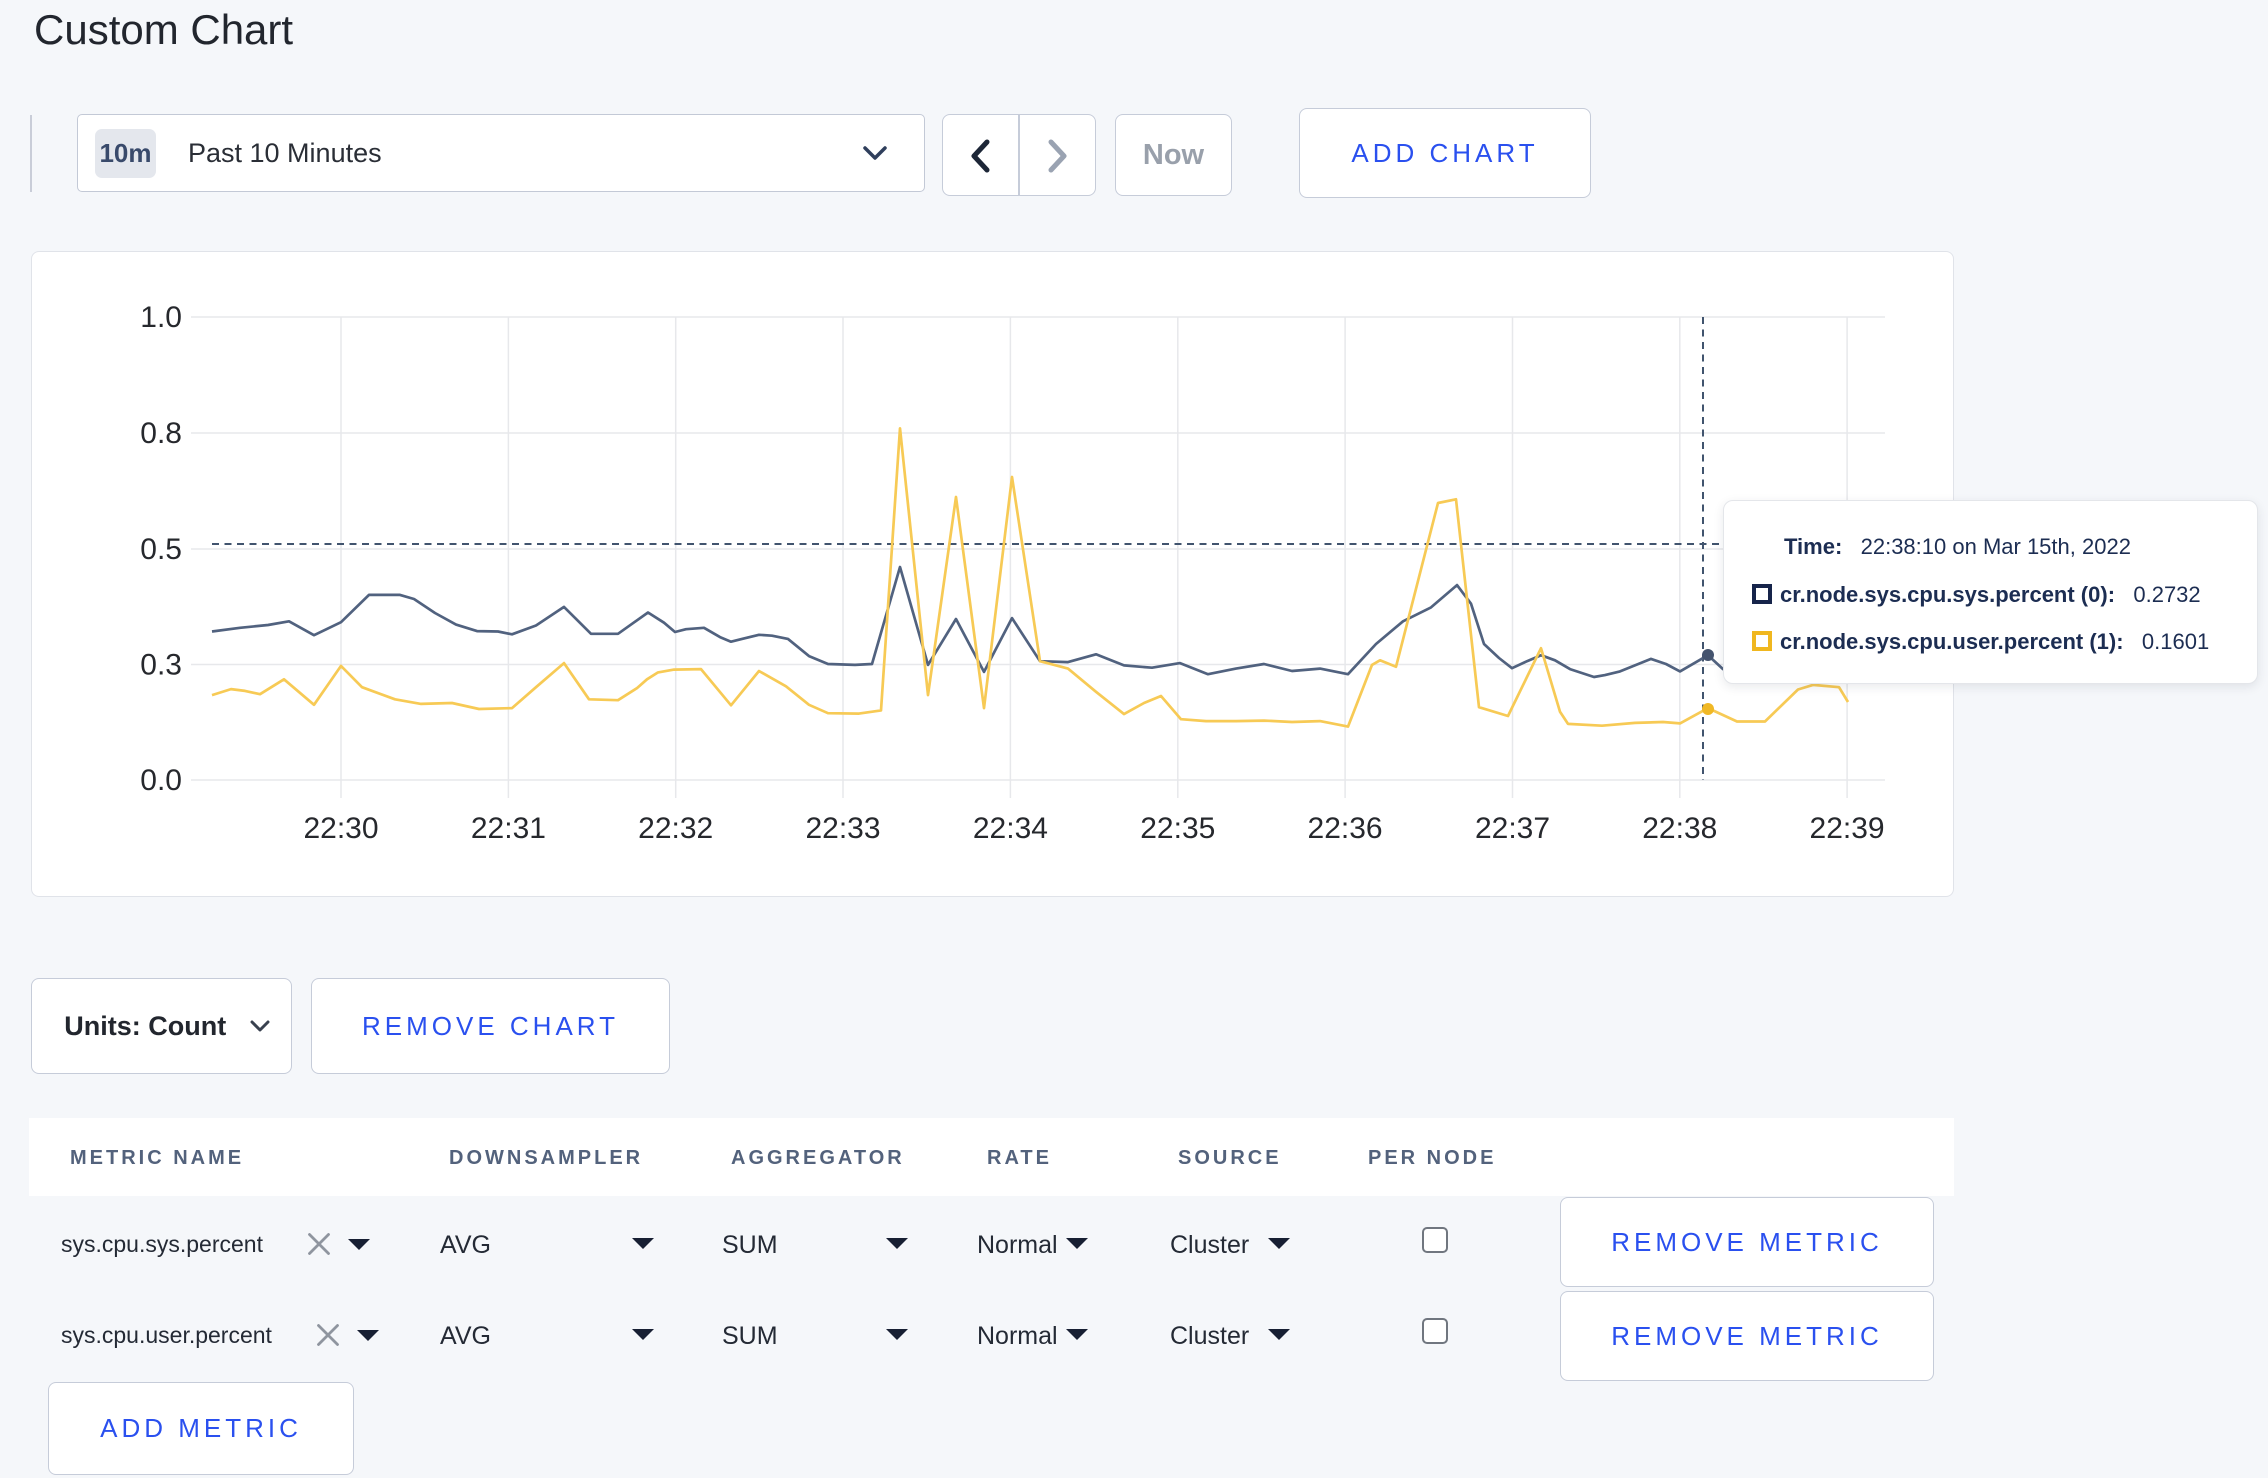  I want to click on svg-text: 22:37, so click(1512, 828).